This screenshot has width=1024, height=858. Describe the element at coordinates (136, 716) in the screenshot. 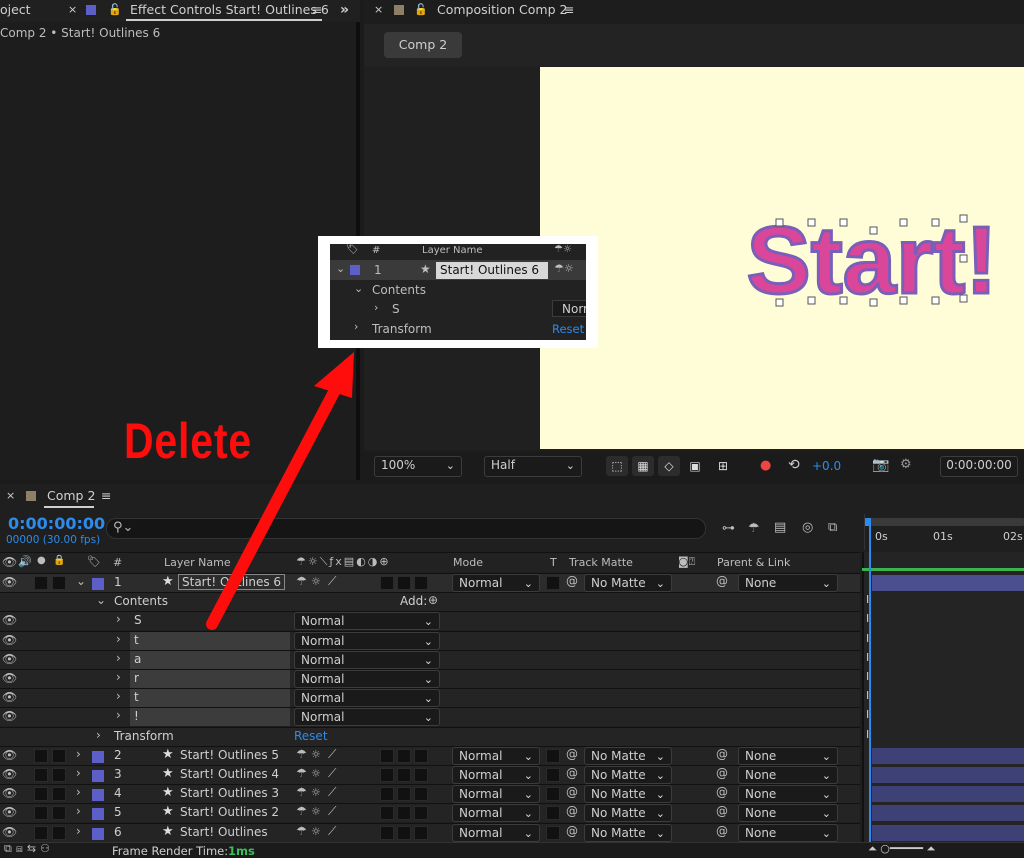

I see `content-item-name: !` at that location.